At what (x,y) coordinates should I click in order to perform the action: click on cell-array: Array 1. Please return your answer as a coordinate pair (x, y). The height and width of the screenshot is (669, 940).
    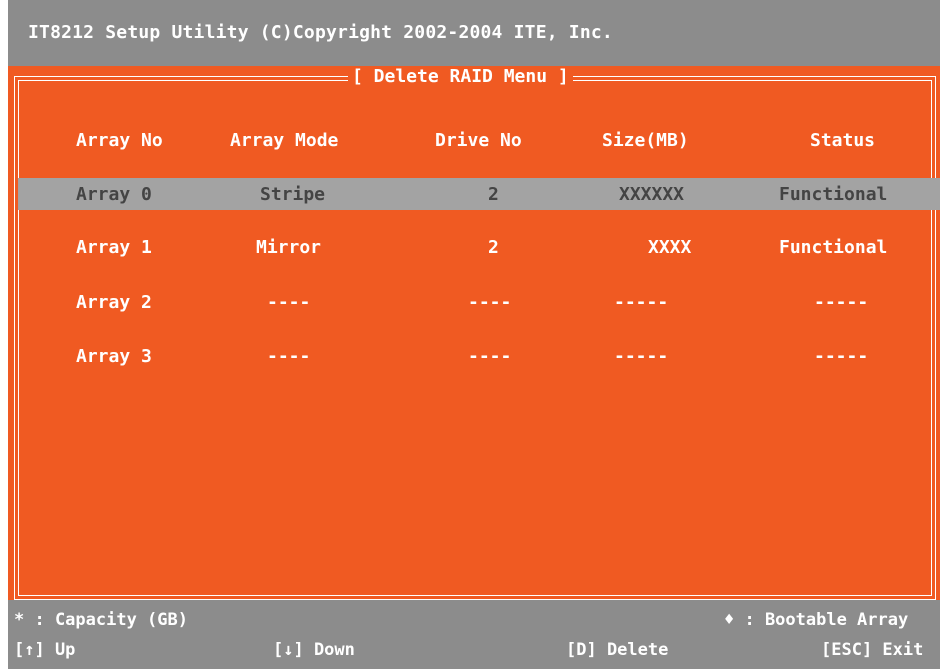
    Looking at the image, I should click on (114, 247).